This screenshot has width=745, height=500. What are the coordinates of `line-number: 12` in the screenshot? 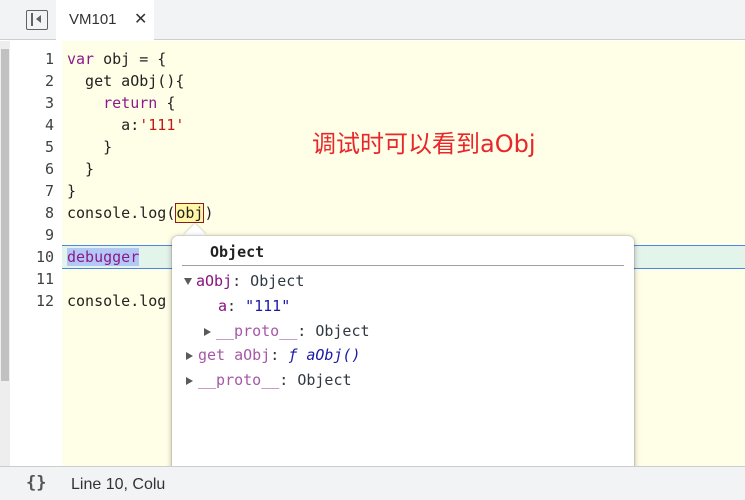 It's located at (32, 301).